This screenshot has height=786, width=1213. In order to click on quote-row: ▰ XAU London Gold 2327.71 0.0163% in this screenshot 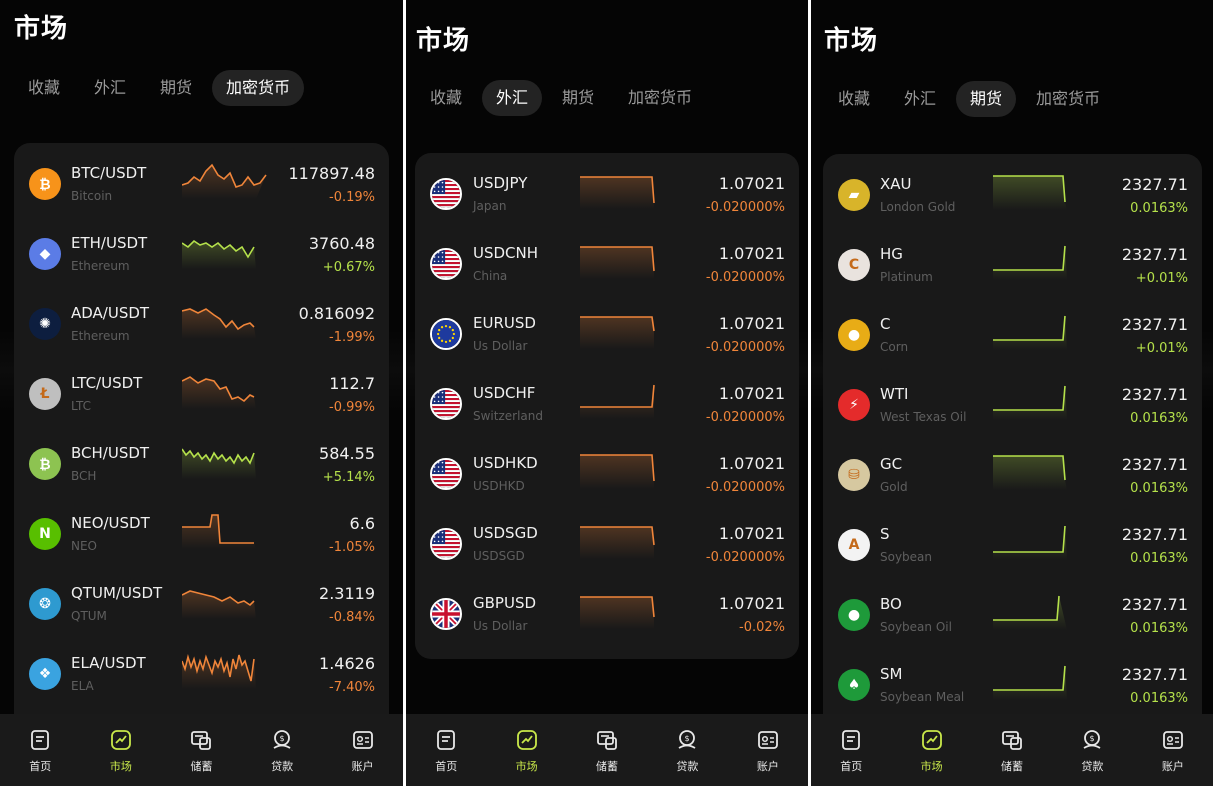, I will do `click(1012, 197)`.